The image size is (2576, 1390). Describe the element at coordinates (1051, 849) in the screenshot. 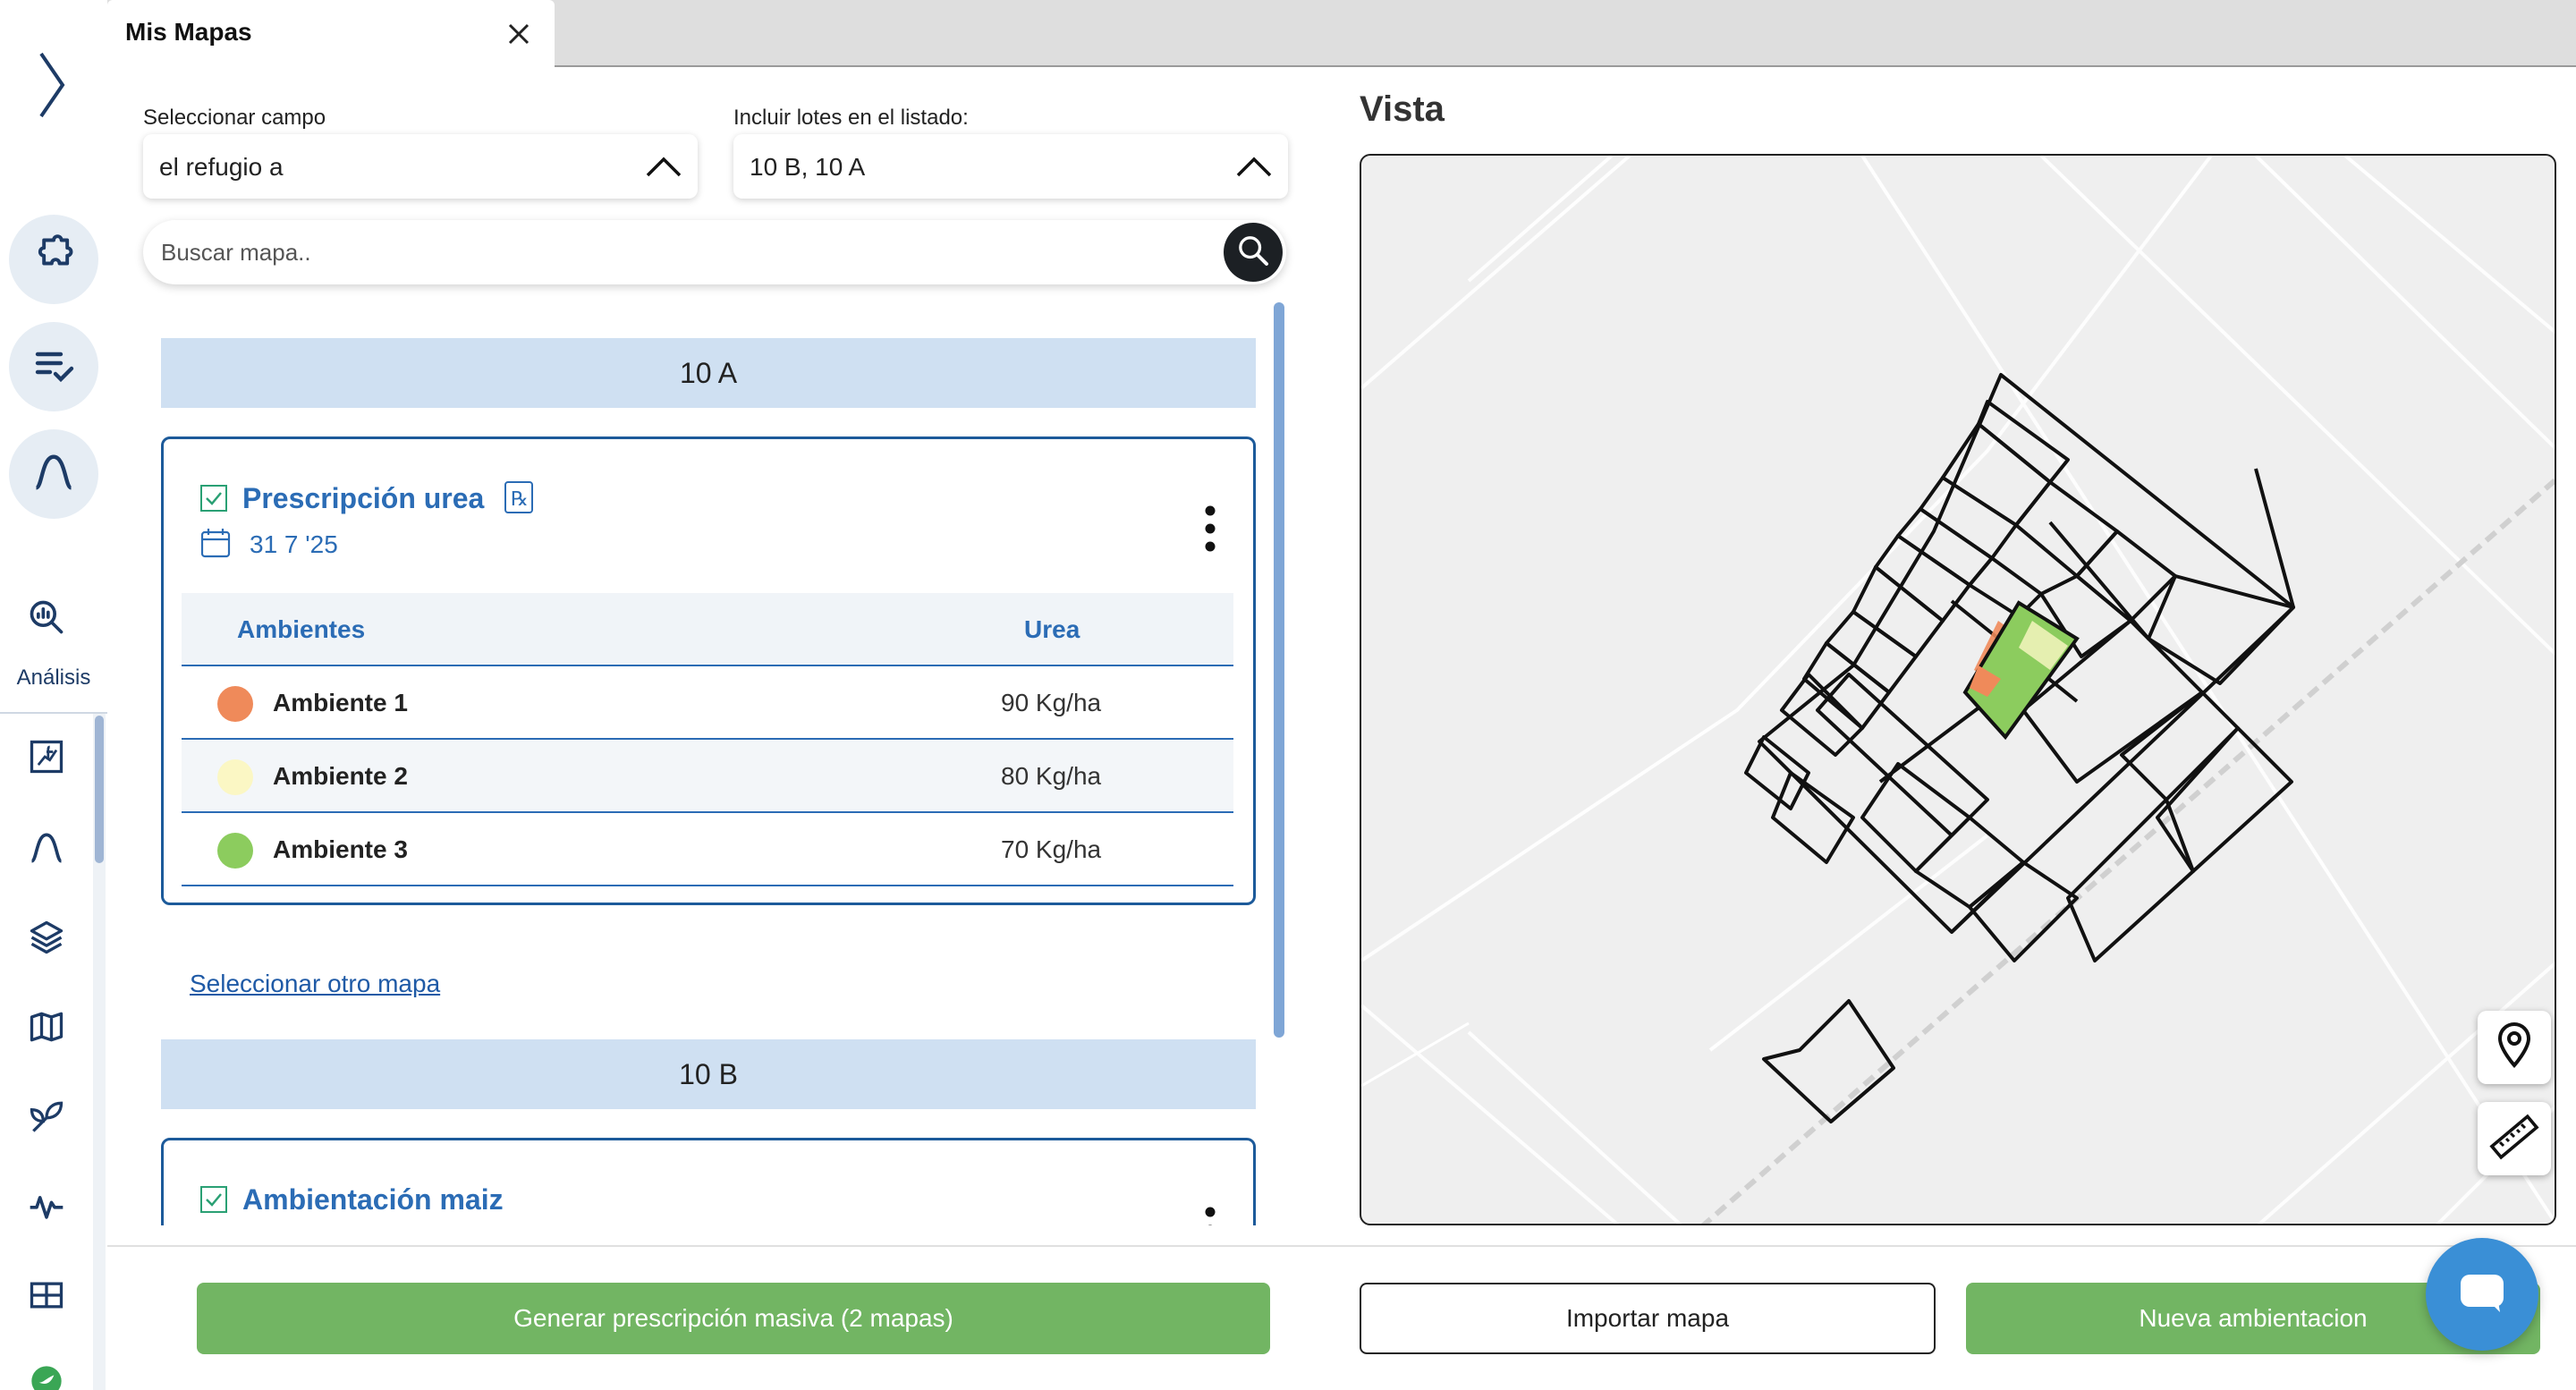

I see `row-value: 70 Kg/ha` at that location.